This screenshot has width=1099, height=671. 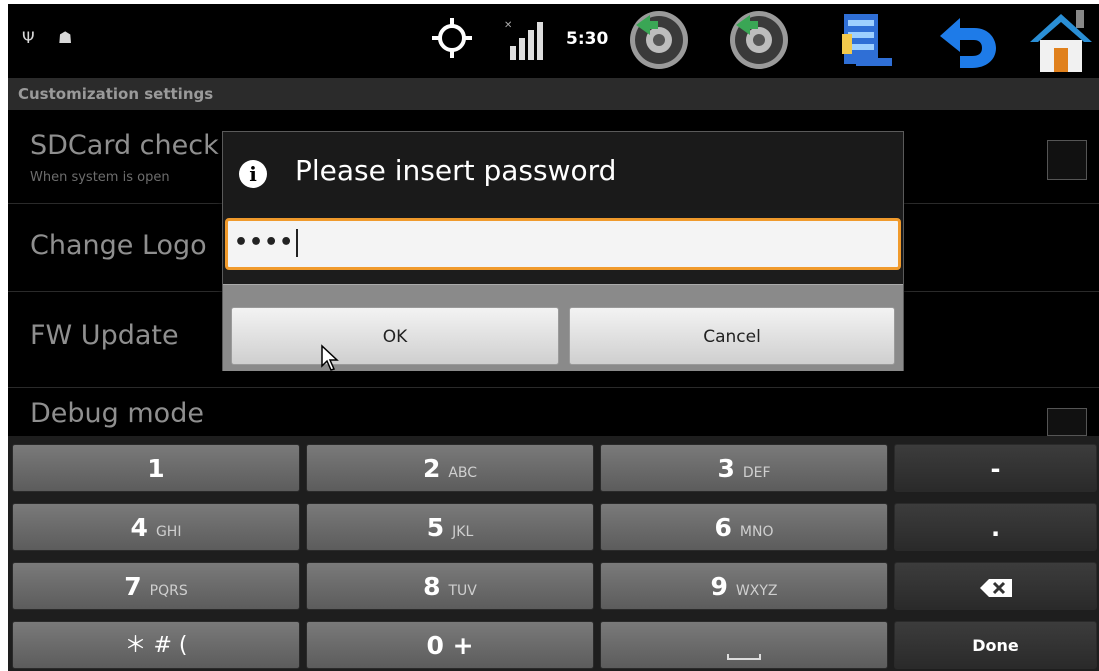 I want to click on gps-crosshair-icon, so click(x=452, y=38).